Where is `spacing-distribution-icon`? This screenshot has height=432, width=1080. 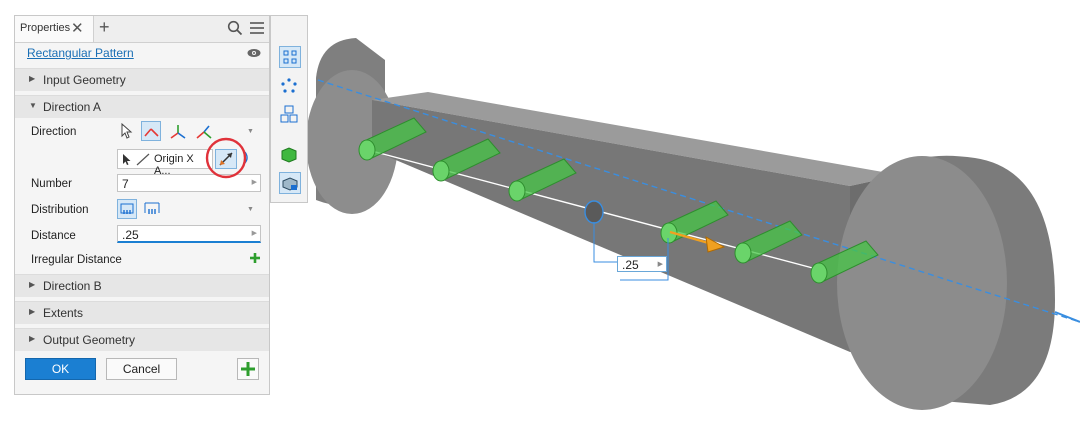
spacing-distribution-icon is located at coordinates (152, 209).